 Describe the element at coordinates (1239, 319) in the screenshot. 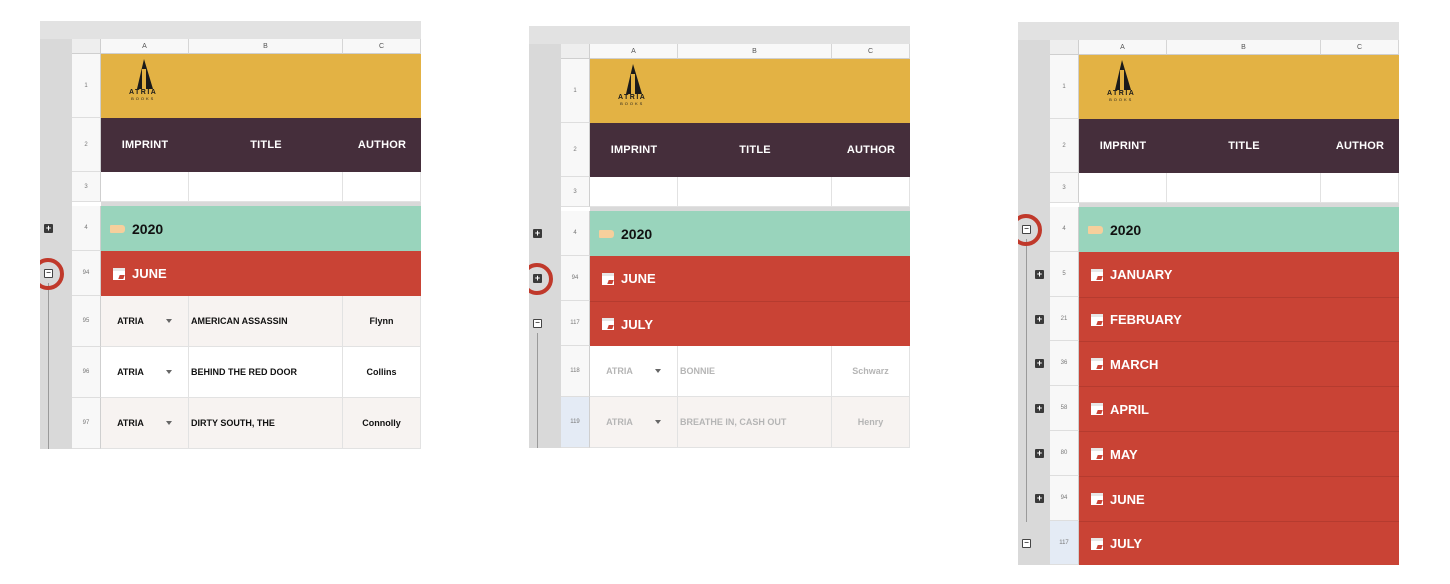

I see `month-row-february: FEBRUARY` at that location.